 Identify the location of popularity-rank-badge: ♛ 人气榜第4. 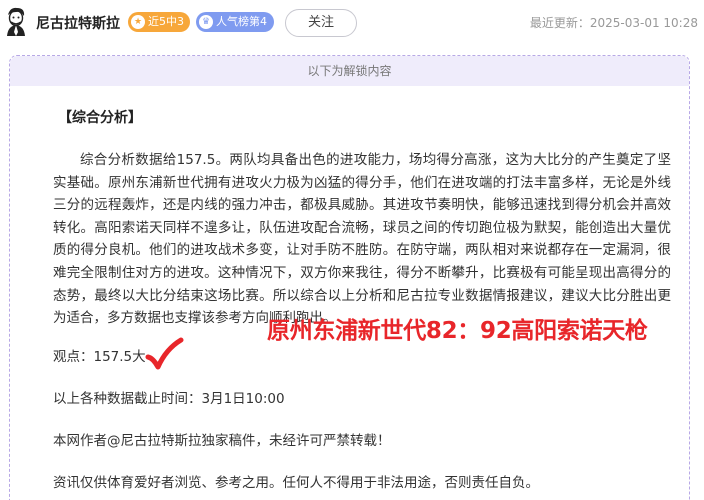
(235, 22).